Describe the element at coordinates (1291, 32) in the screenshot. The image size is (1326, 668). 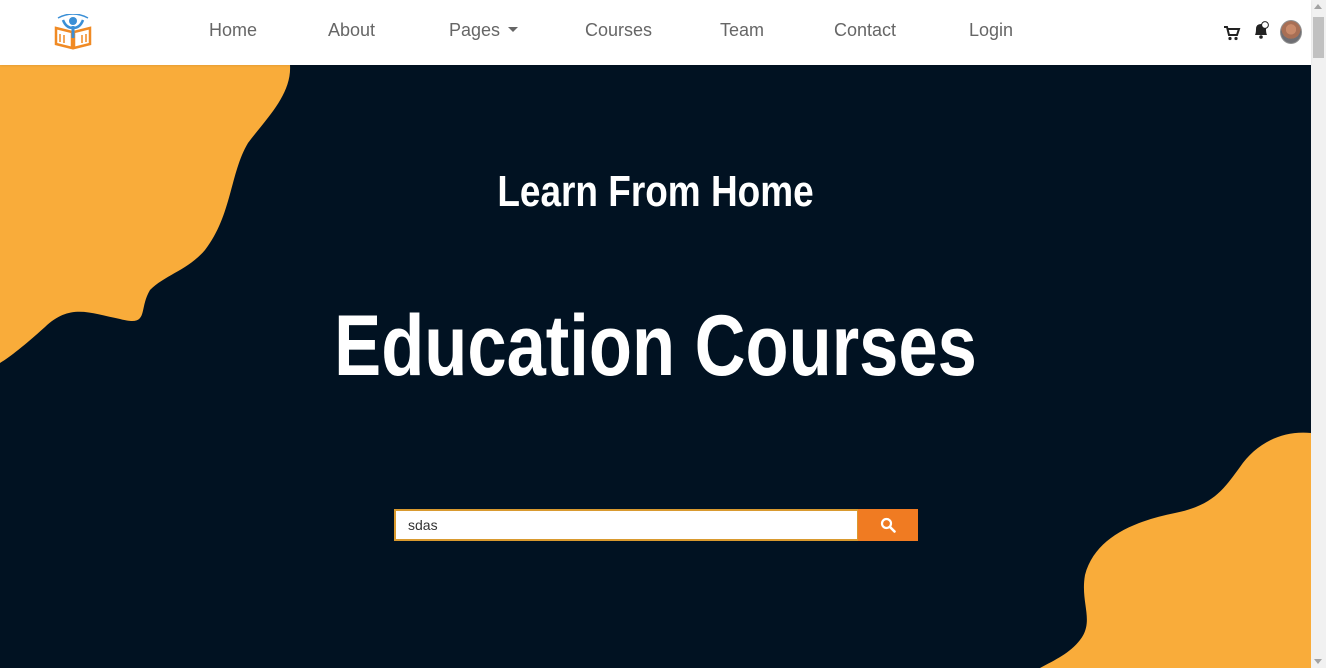
I see `avatar` at that location.